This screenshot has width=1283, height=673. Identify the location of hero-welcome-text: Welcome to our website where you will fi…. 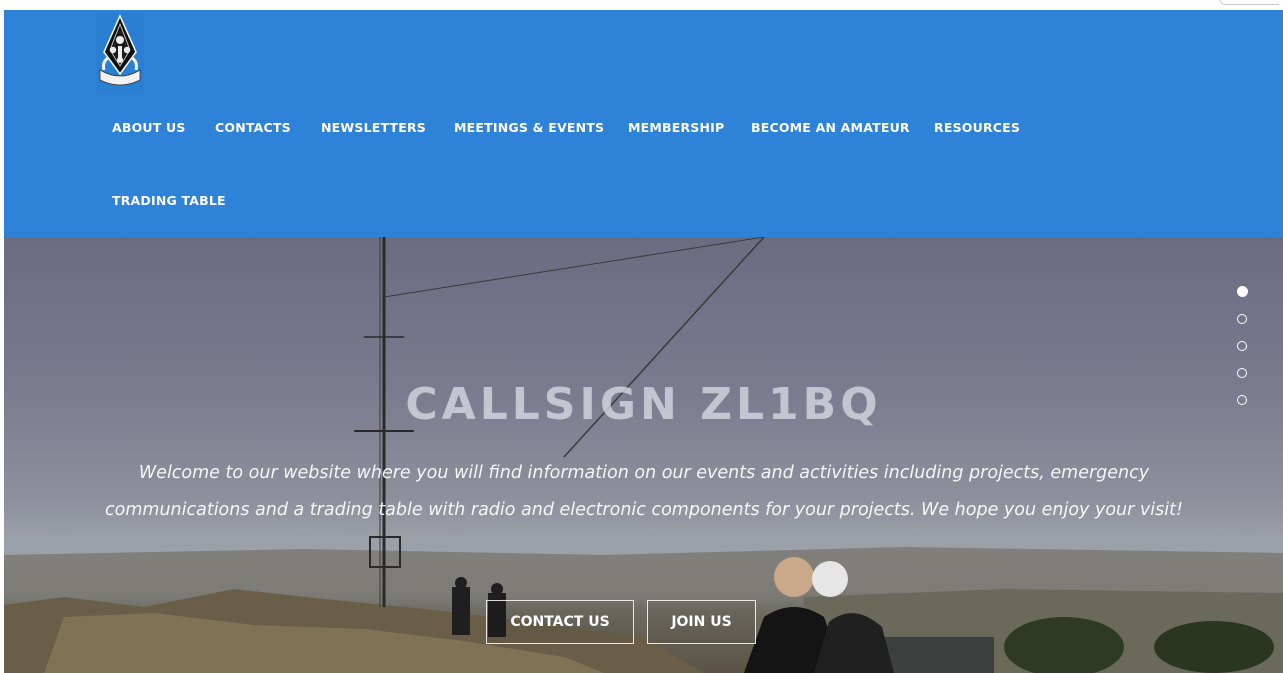
(644, 491).